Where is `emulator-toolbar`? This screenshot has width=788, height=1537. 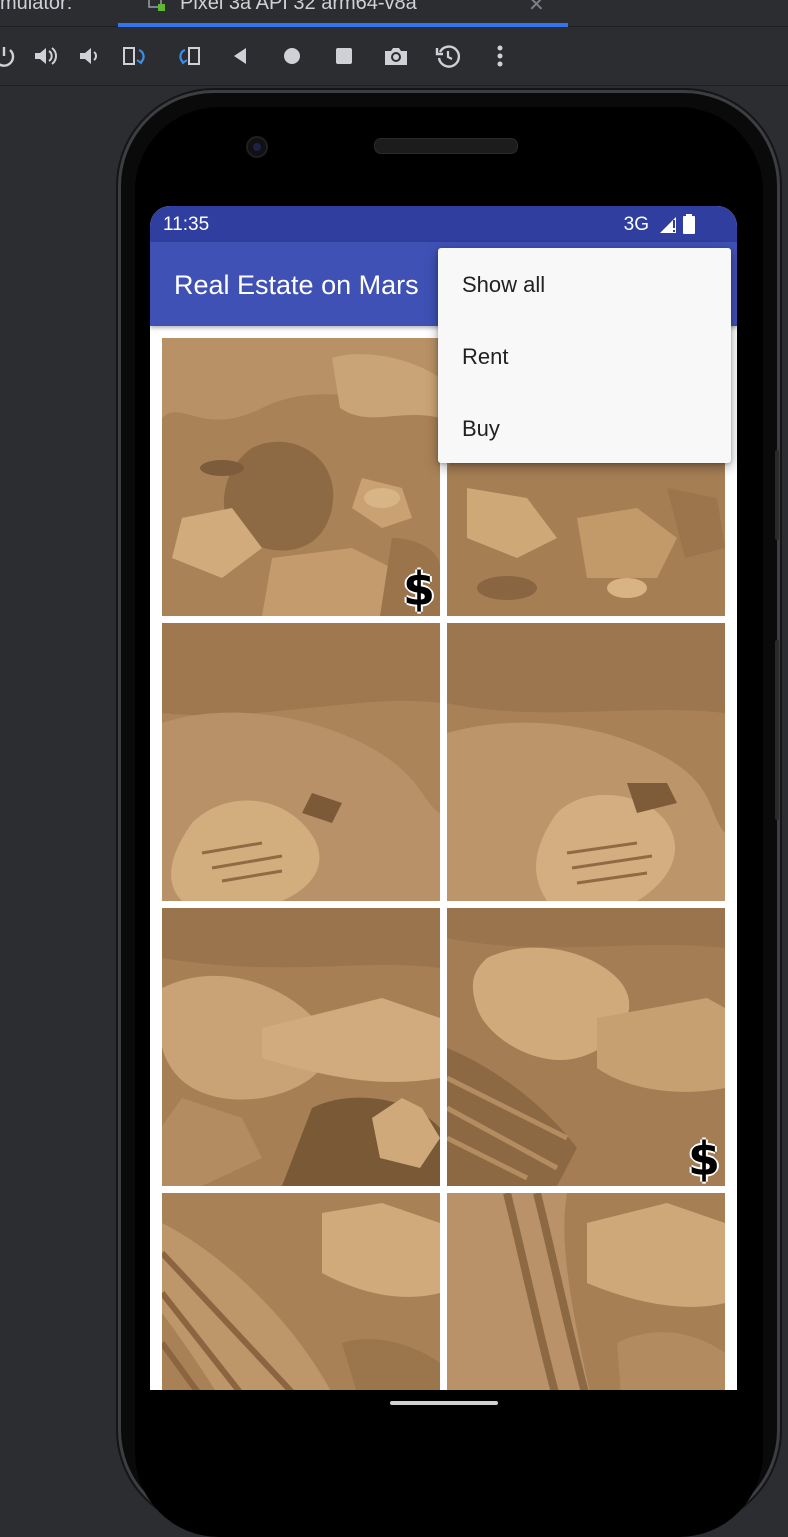
emulator-toolbar is located at coordinates (394, 56).